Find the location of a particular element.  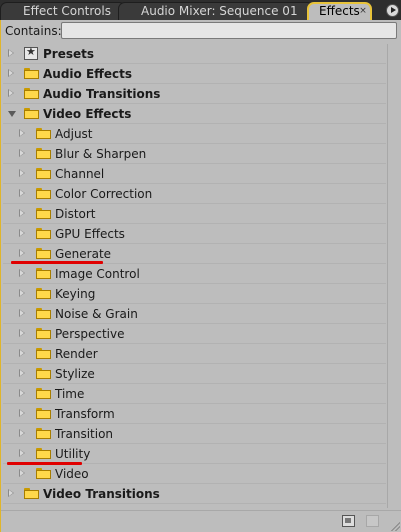

tree-item: GPU Effects is located at coordinates (194, 234).